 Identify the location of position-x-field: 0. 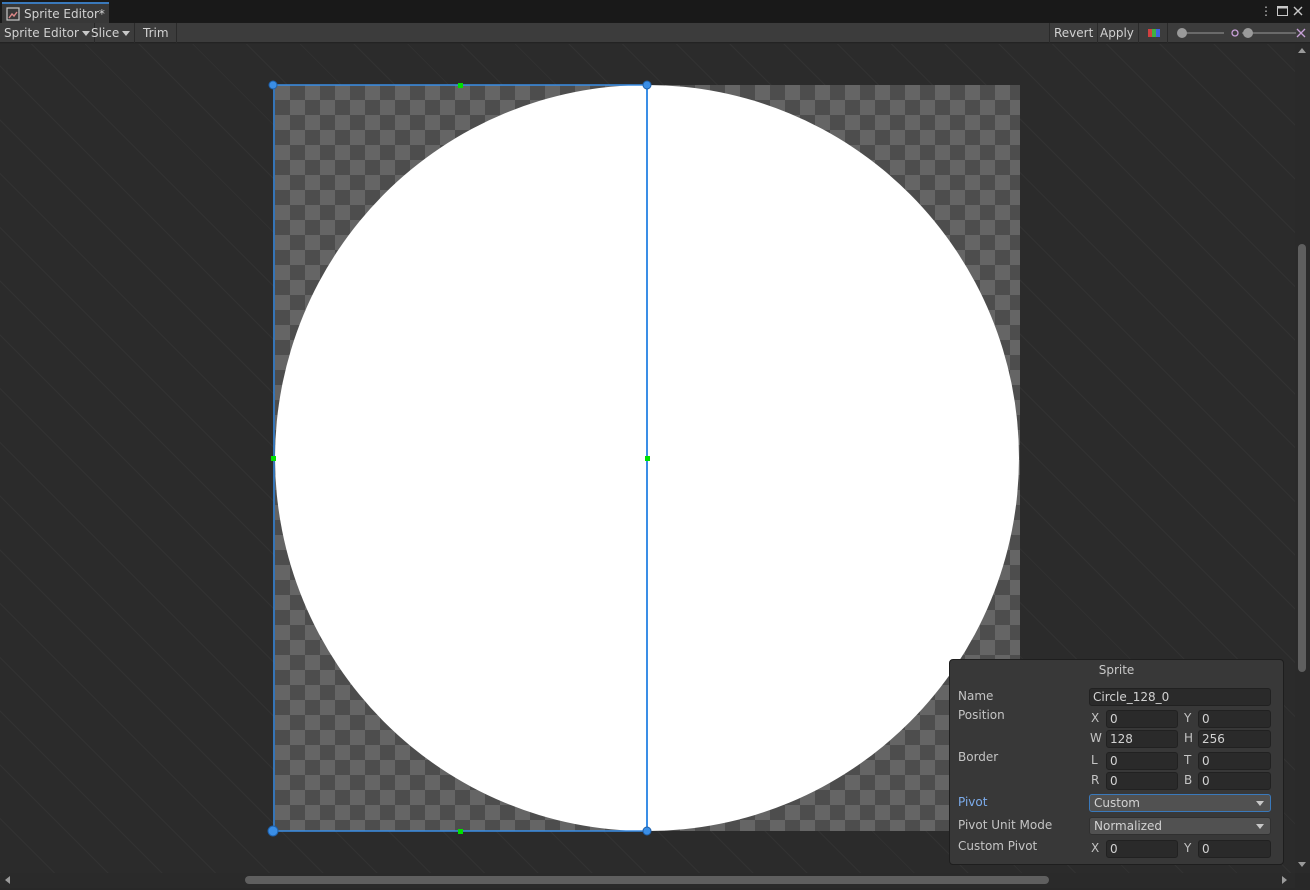
(1142, 719).